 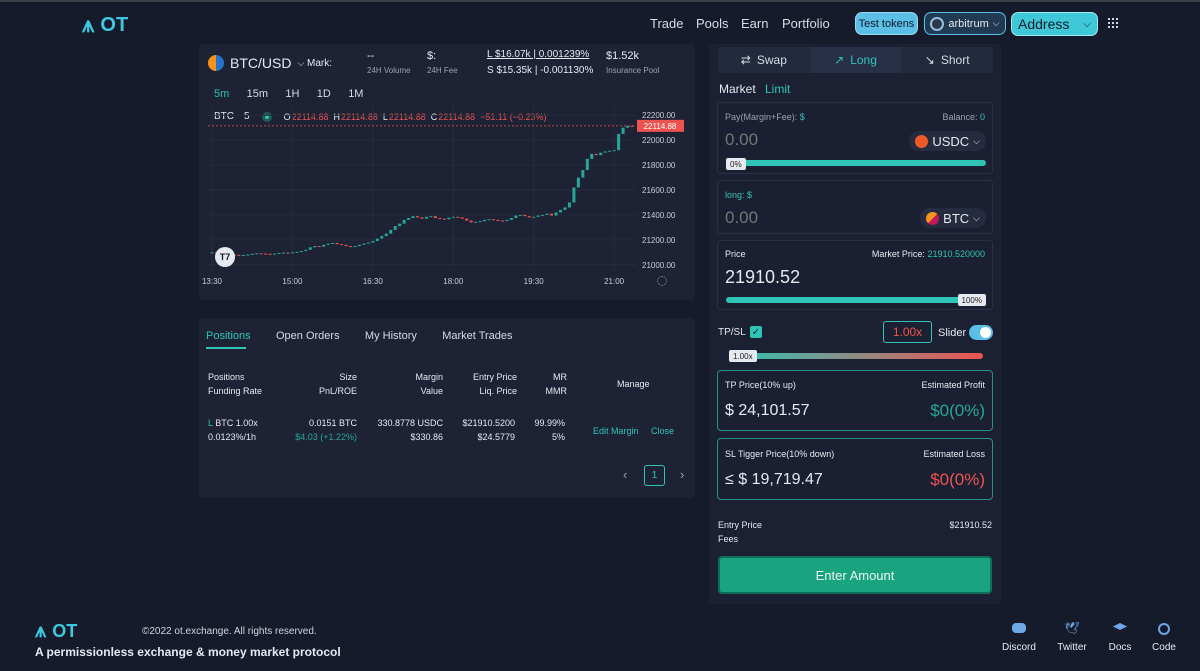 I want to click on footer-link-code: Code, so click(x=1164, y=638).